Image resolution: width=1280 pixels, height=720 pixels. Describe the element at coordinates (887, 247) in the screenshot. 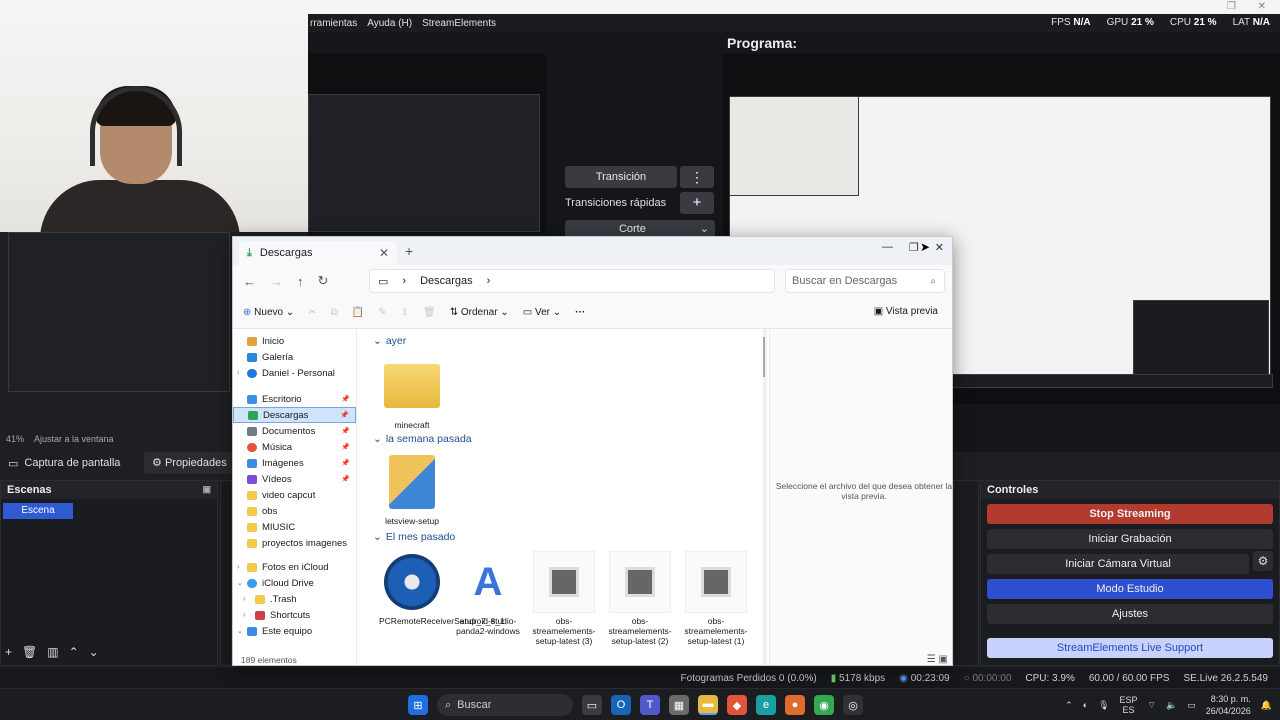

I see `minimize-icon: —` at that location.